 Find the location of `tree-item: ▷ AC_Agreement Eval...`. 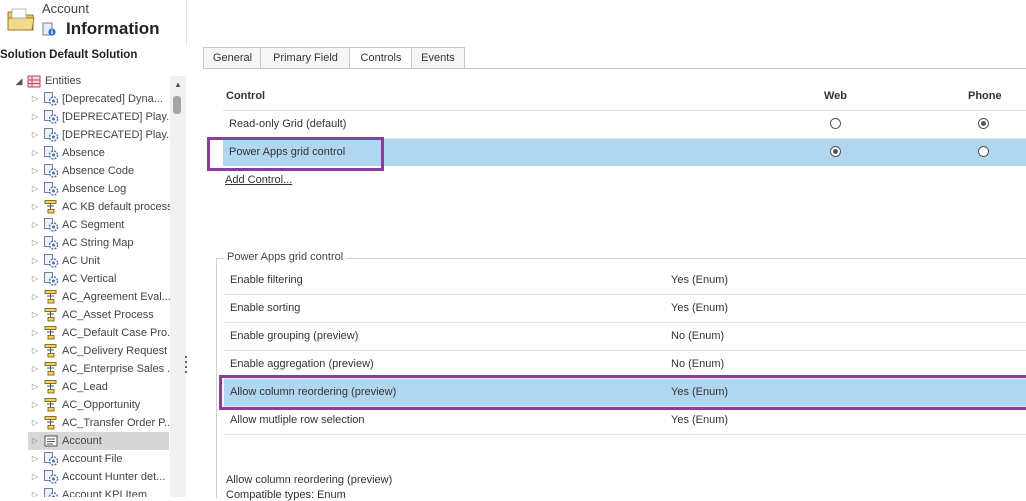

tree-item: ▷ AC_Agreement Eval... is located at coordinates (85, 297).